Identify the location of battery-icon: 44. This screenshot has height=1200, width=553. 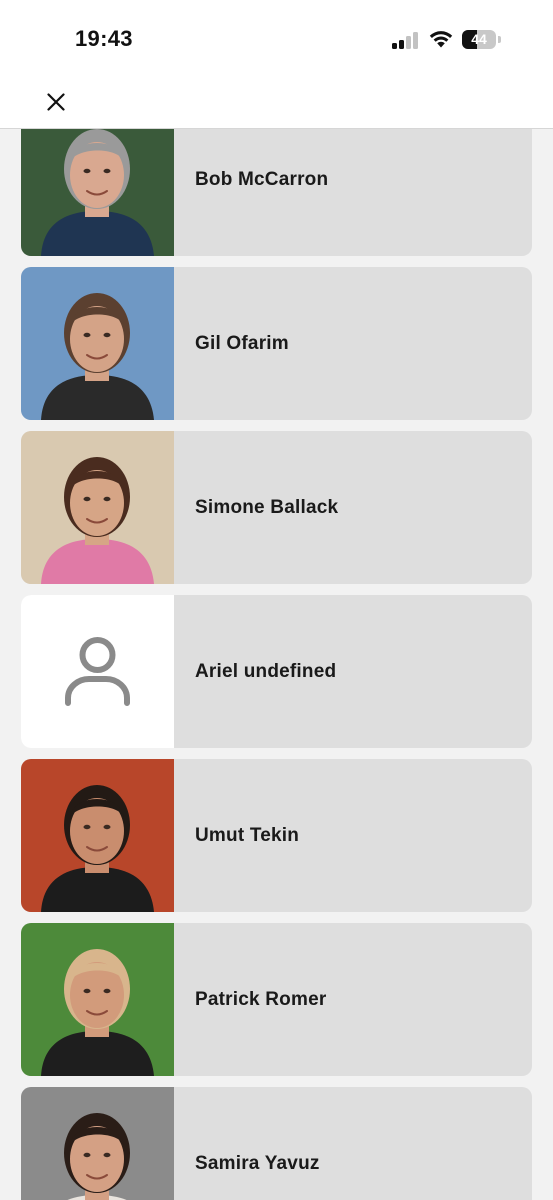
(479, 39).